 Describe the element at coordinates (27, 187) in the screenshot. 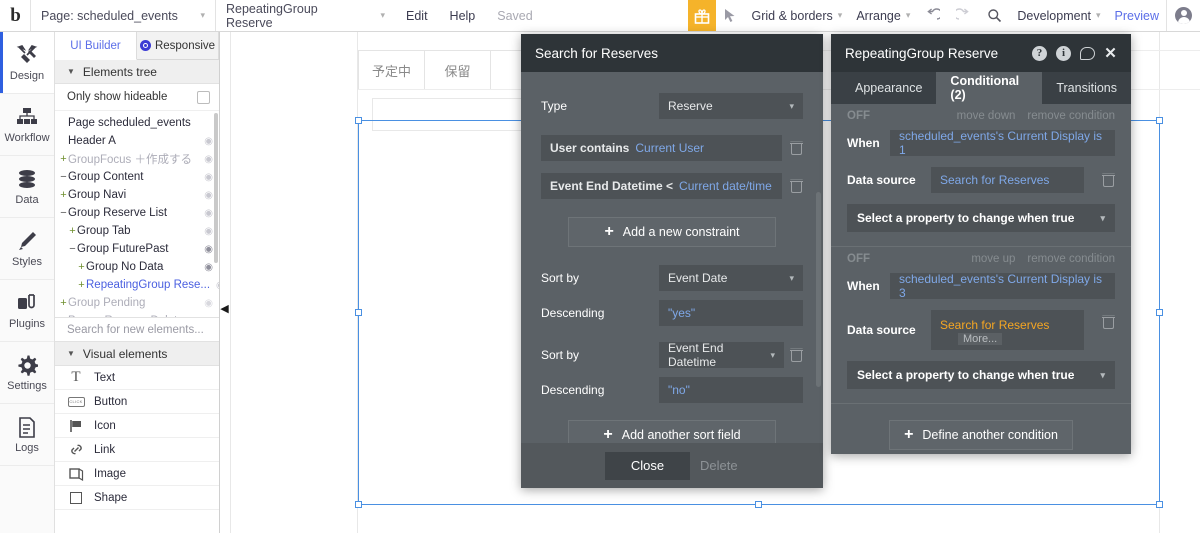

I see `rail-item-data: Data` at that location.